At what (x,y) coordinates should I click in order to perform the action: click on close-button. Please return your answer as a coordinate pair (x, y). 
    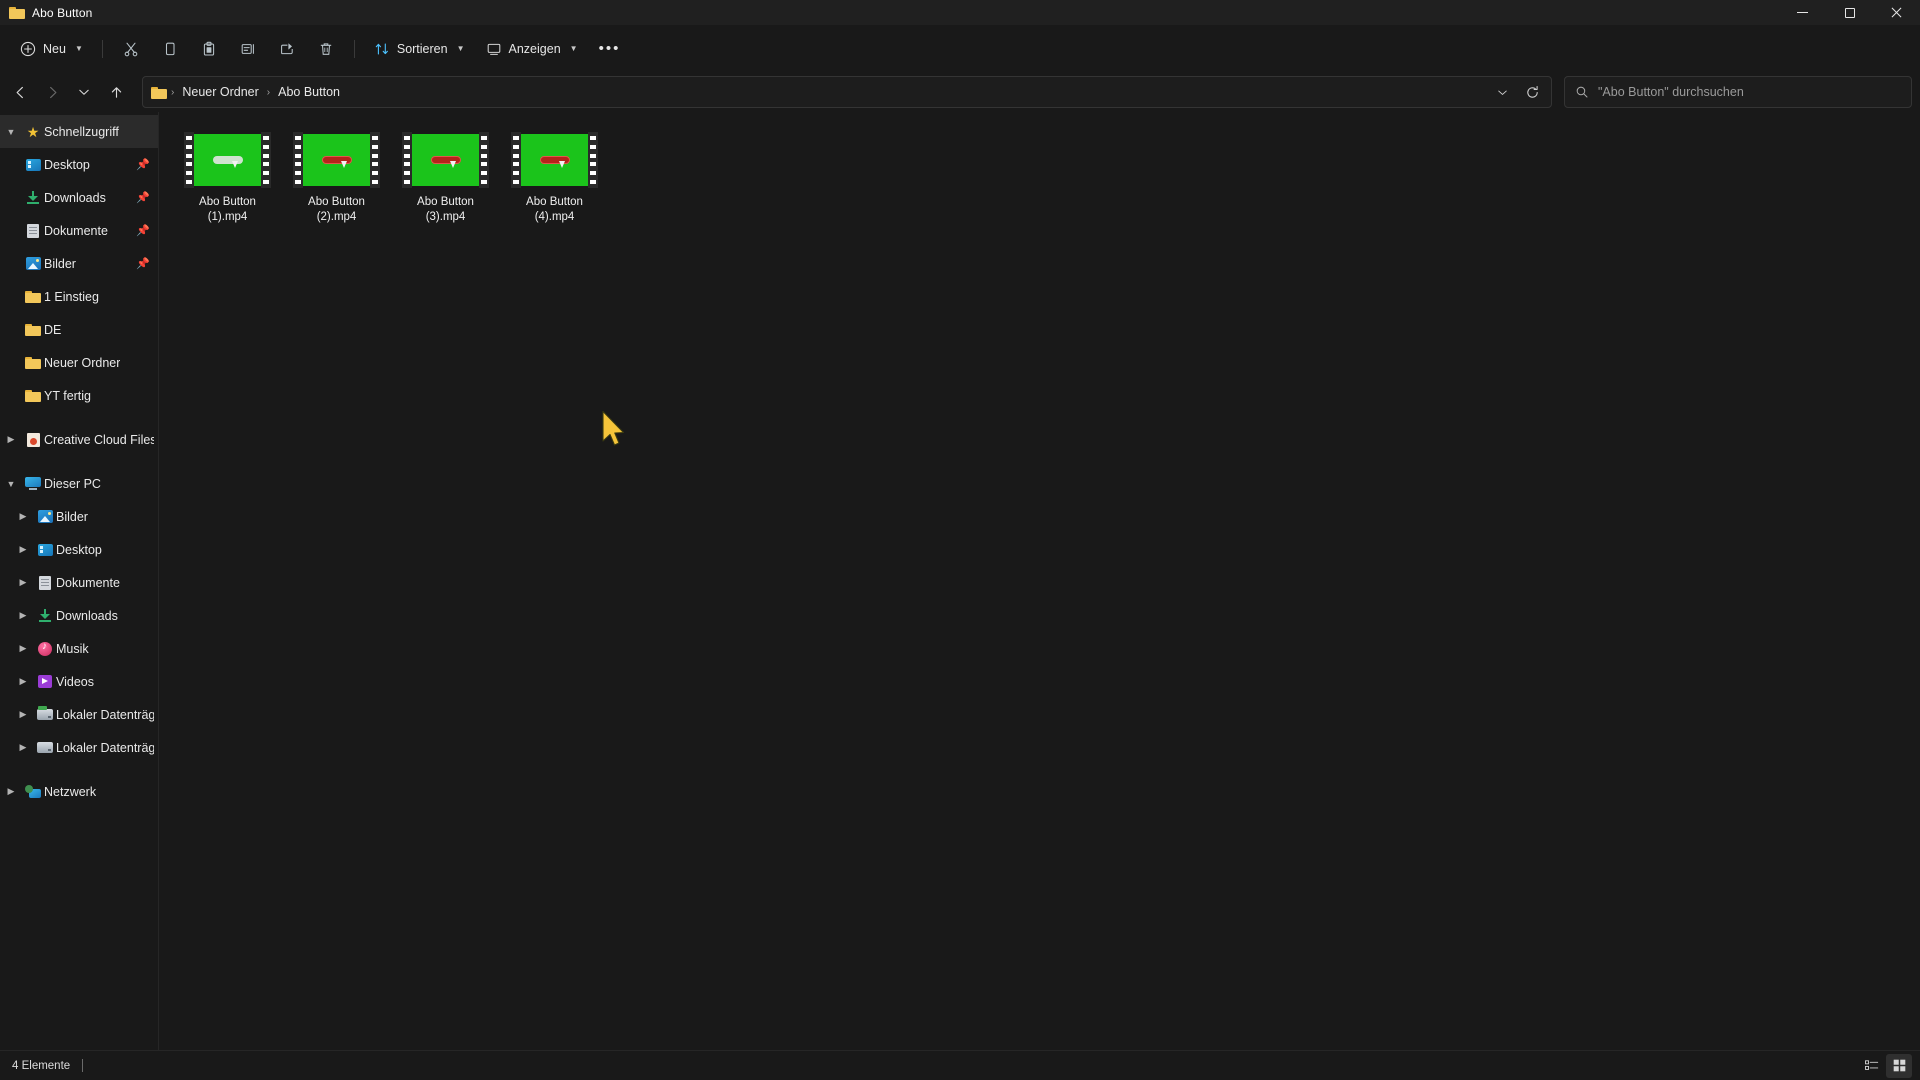
    Looking at the image, I should click on (1896, 12).